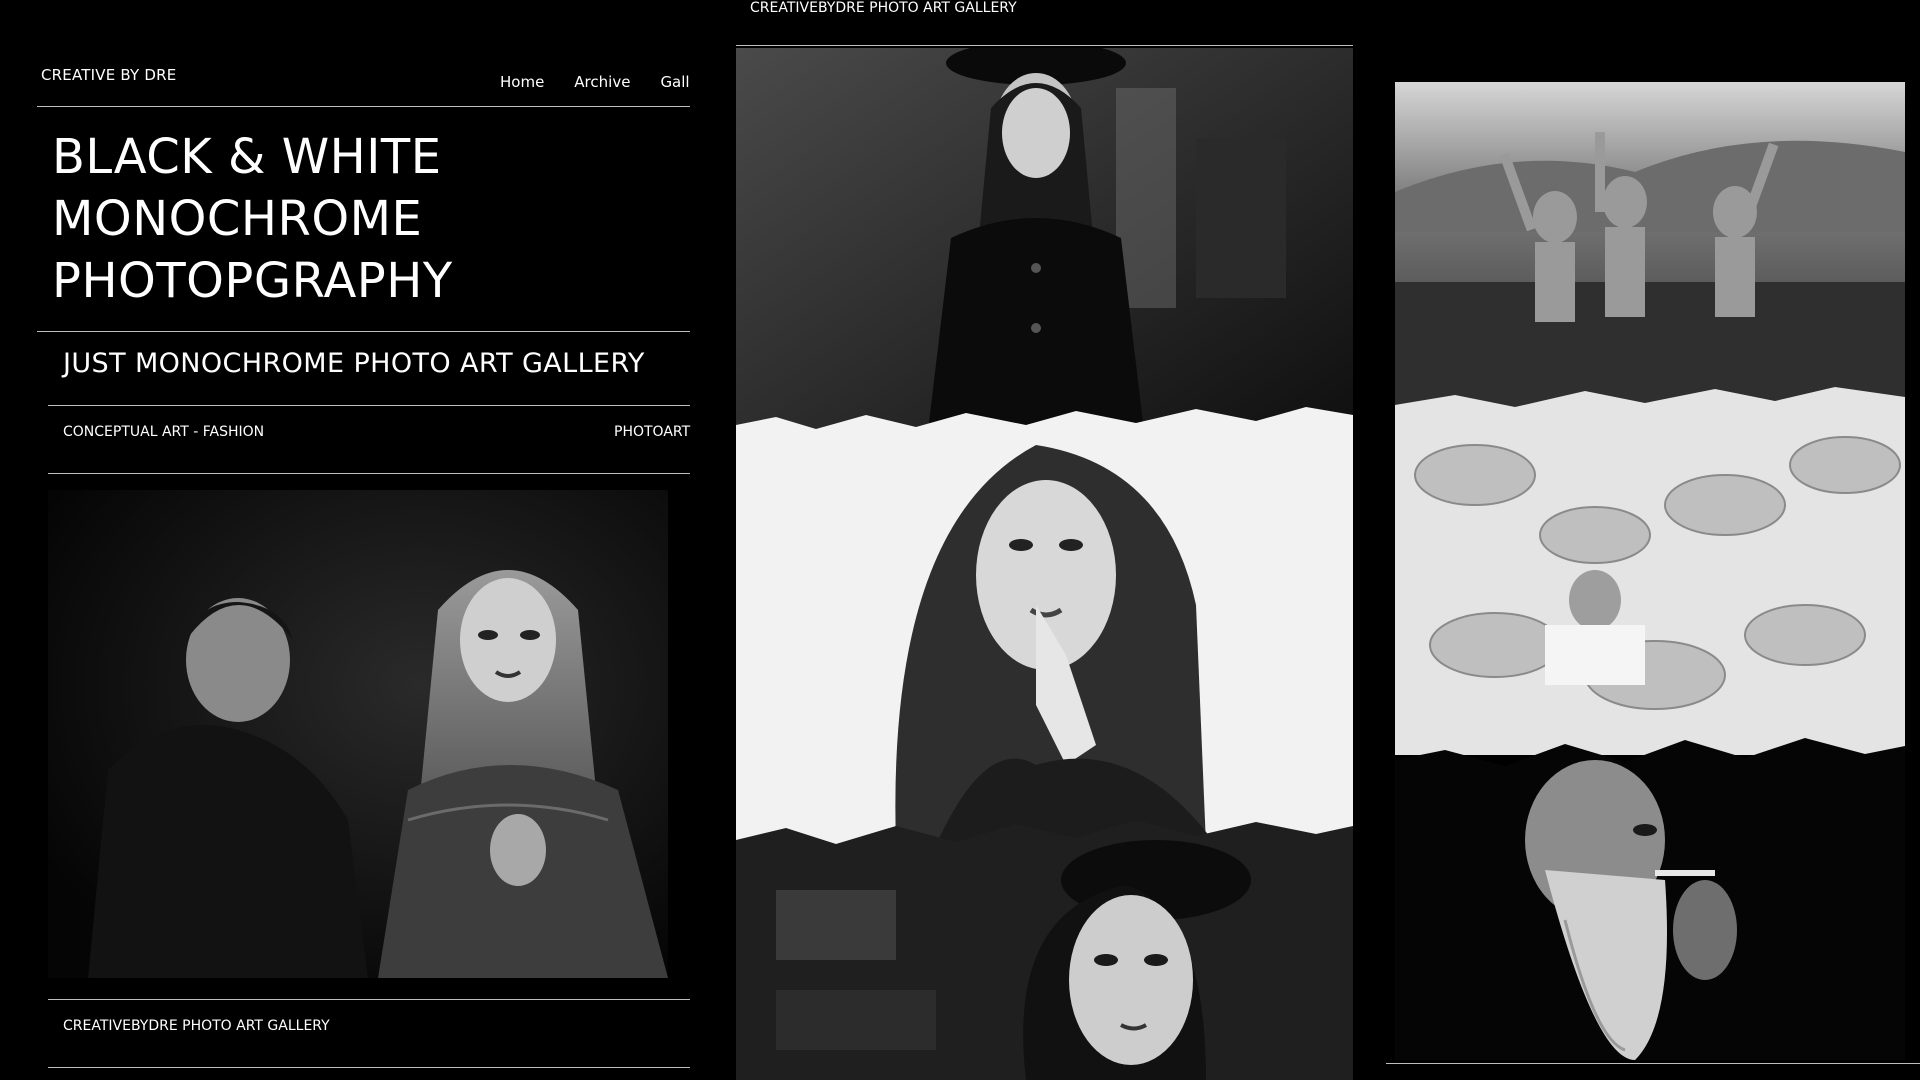 This screenshot has height=1080, width=1920. Describe the element at coordinates (883, 8) in the screenshot. I see `gallery-caption-top: CREATIVEBYDRE PHOTO ART GALLERY` at that location.